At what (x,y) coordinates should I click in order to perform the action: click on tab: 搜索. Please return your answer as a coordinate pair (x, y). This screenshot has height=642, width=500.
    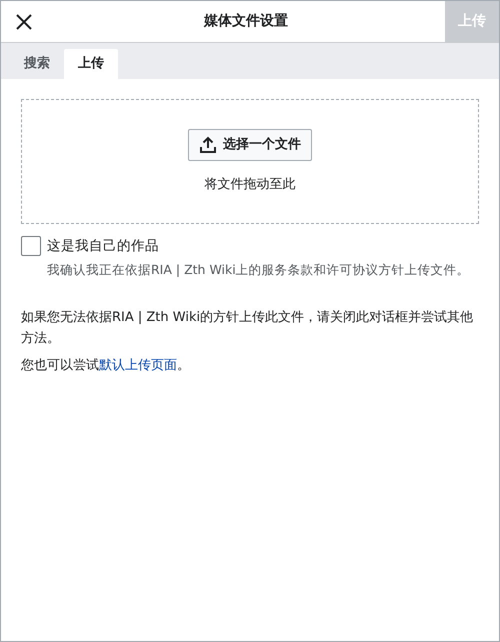
    Looking at the image, I should click on (37, 64).